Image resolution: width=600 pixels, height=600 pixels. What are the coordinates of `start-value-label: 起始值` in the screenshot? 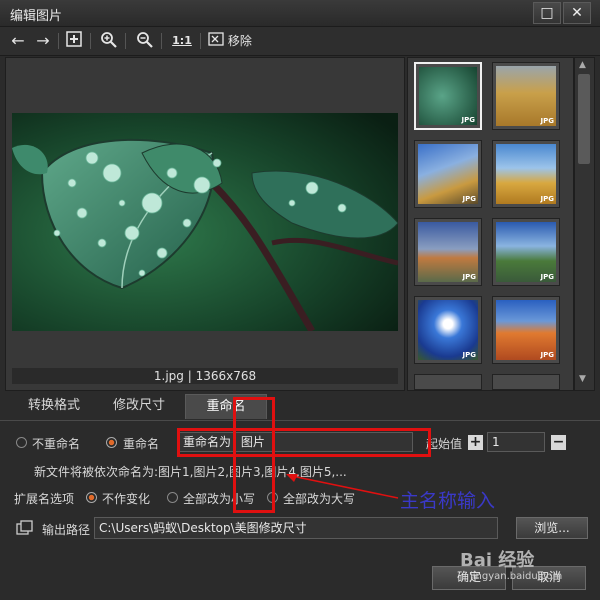 It's located at (444, 444).